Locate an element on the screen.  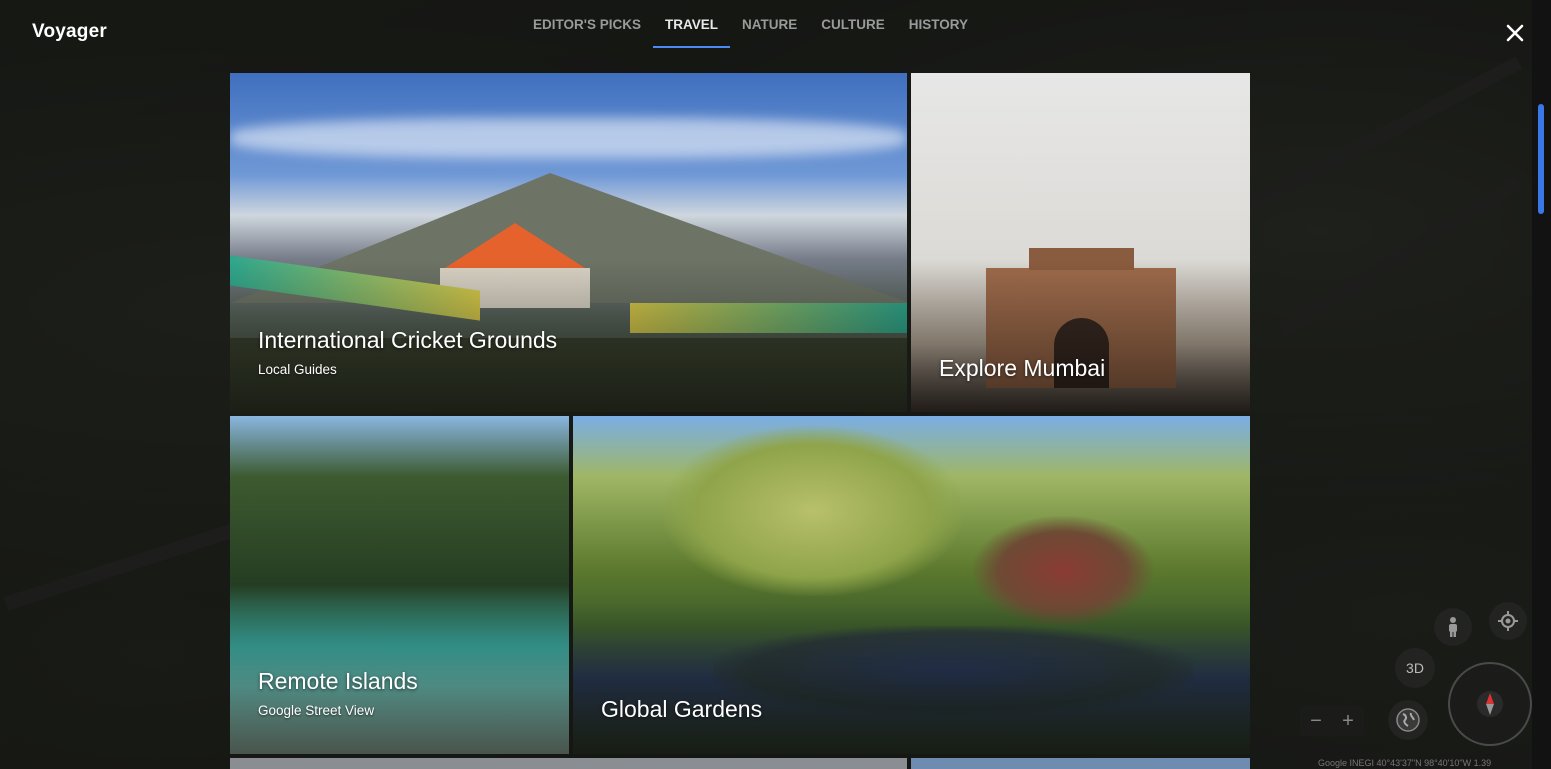
map-attribution: Google INEGI 40°43'37"N 98°40'10"W 1.39 is located at coordinates (1405, 763).